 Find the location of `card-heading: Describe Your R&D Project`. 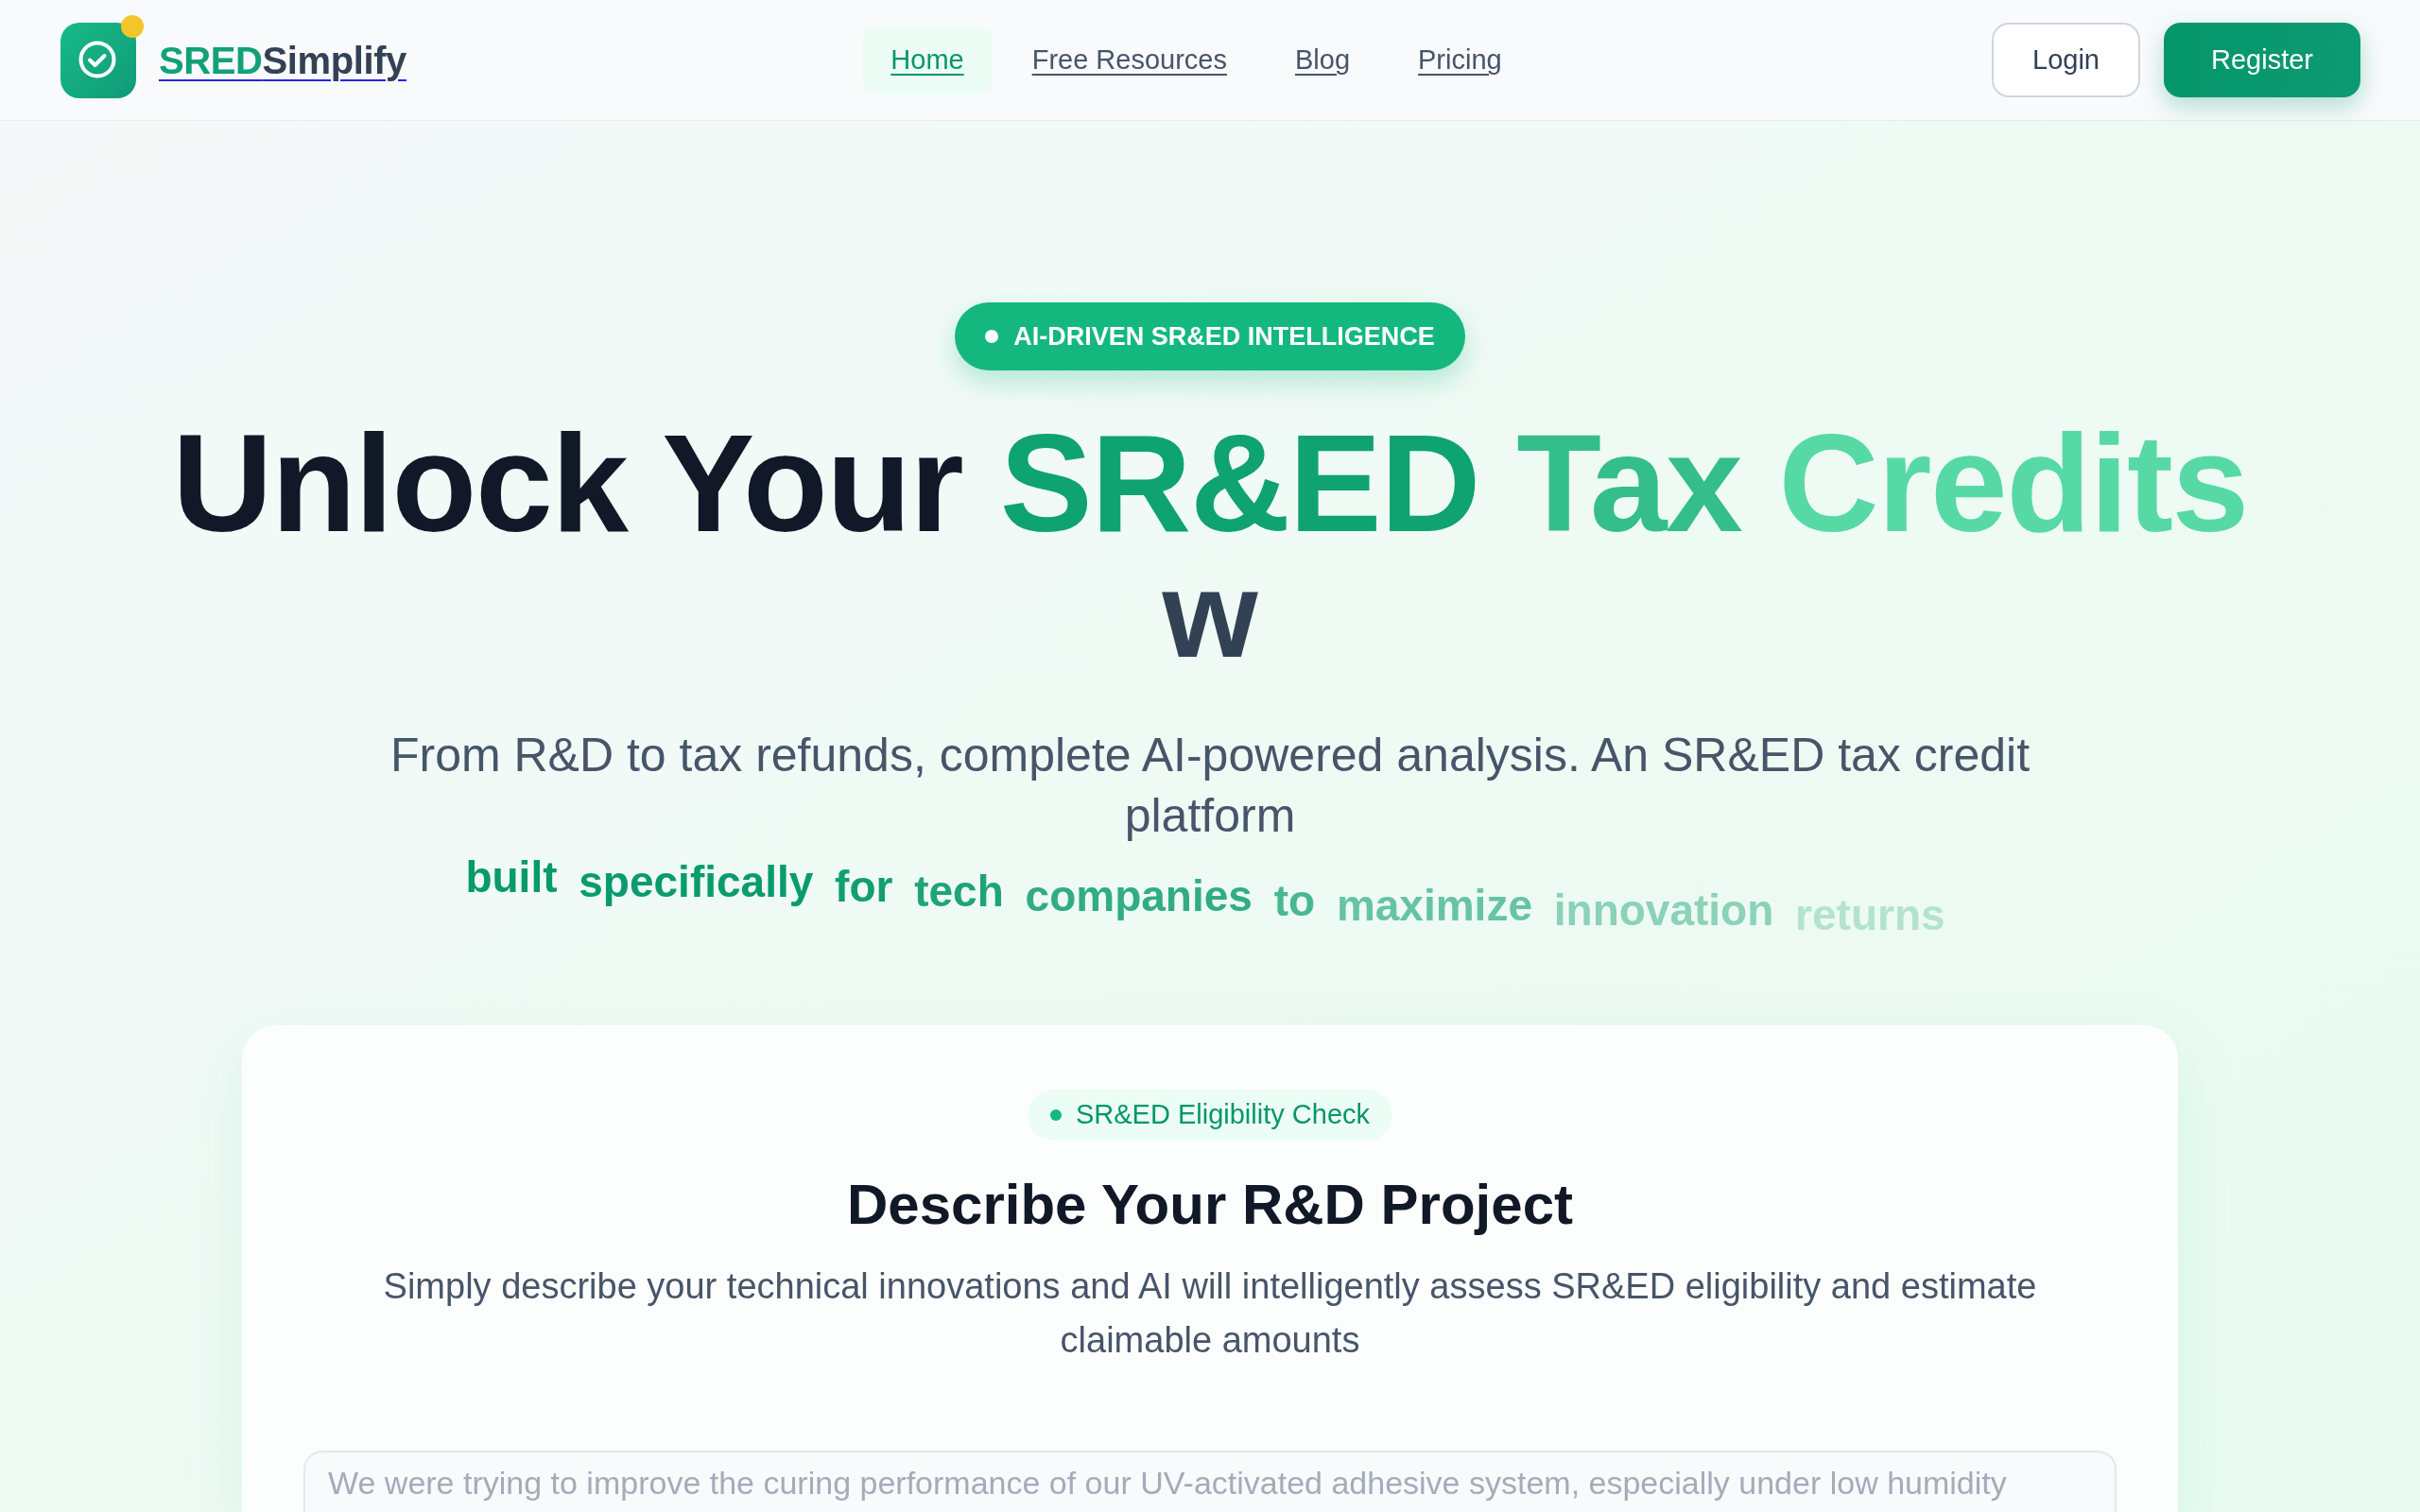

card-heading: Describe Your R&D Project is located at coordinates (1210, 1205).